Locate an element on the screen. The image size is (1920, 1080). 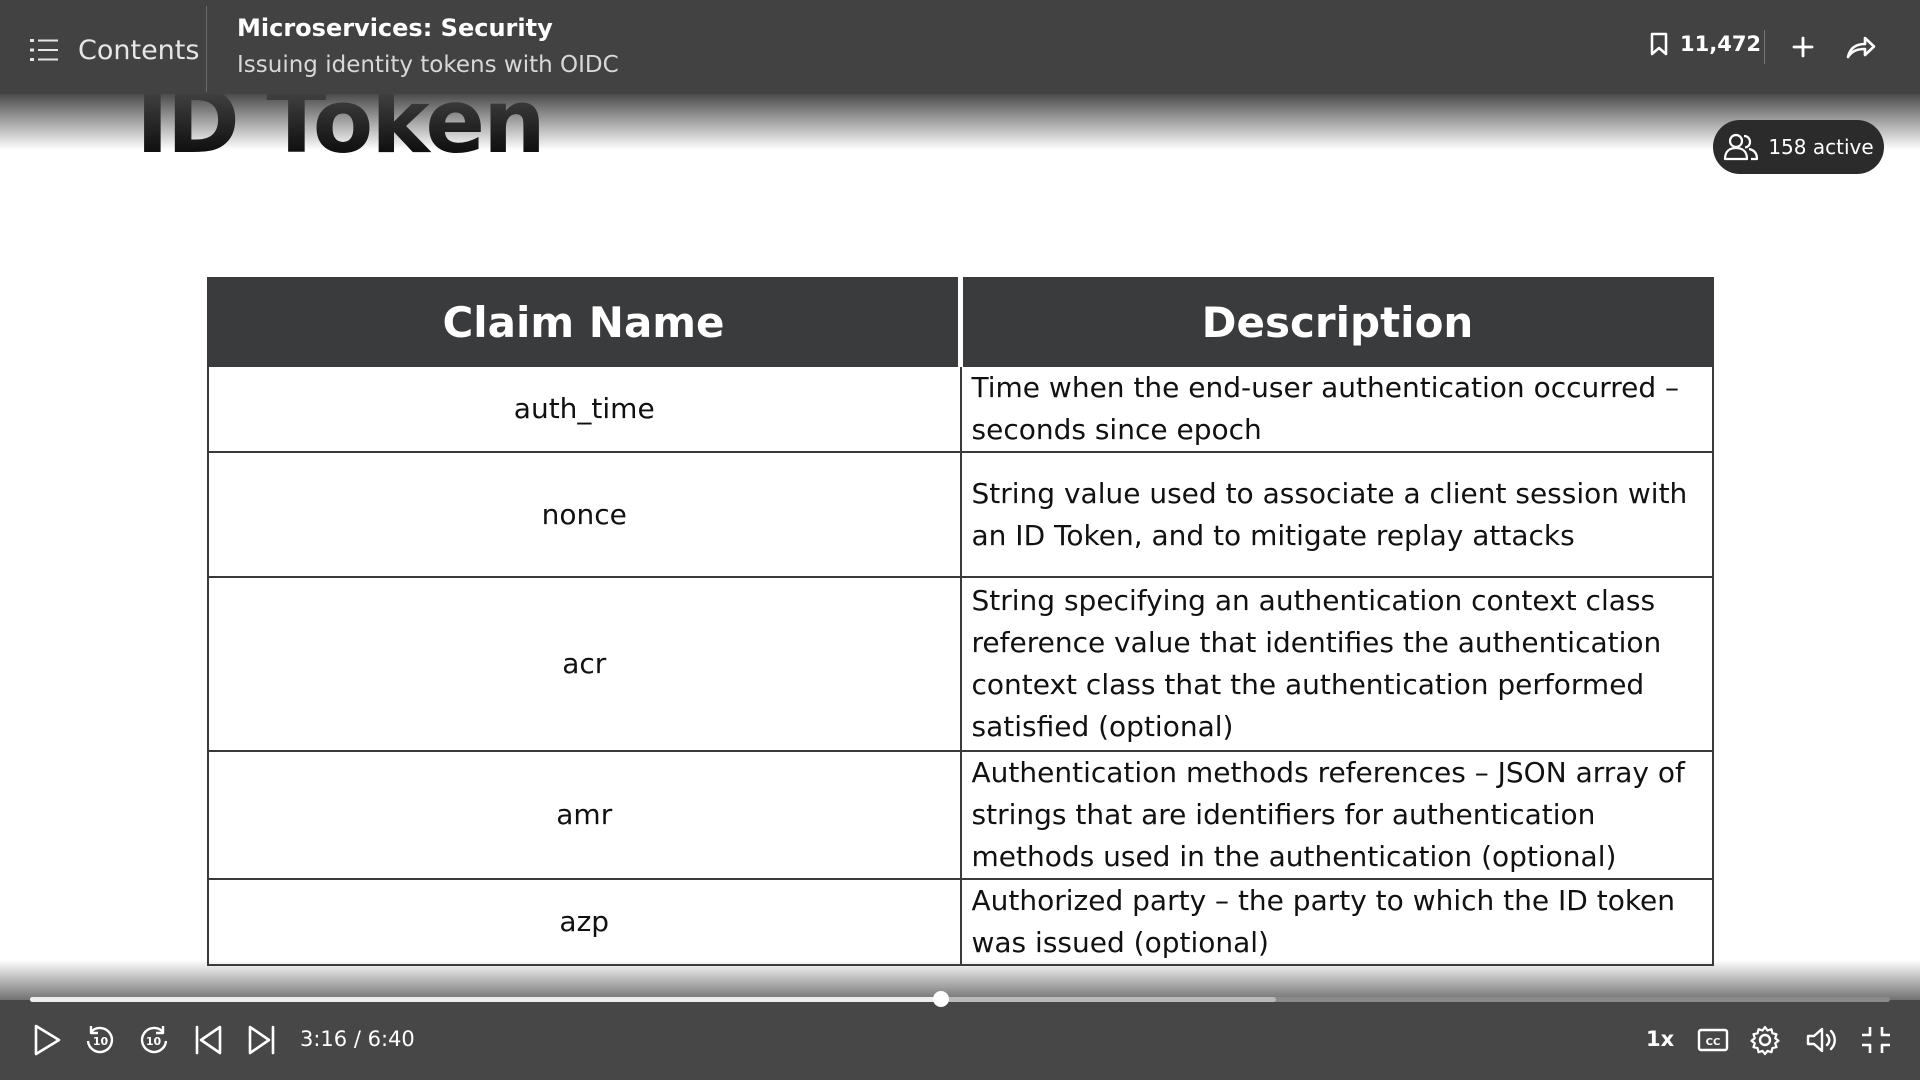
svg-text: CC is located at coordinates (1713, 1042).